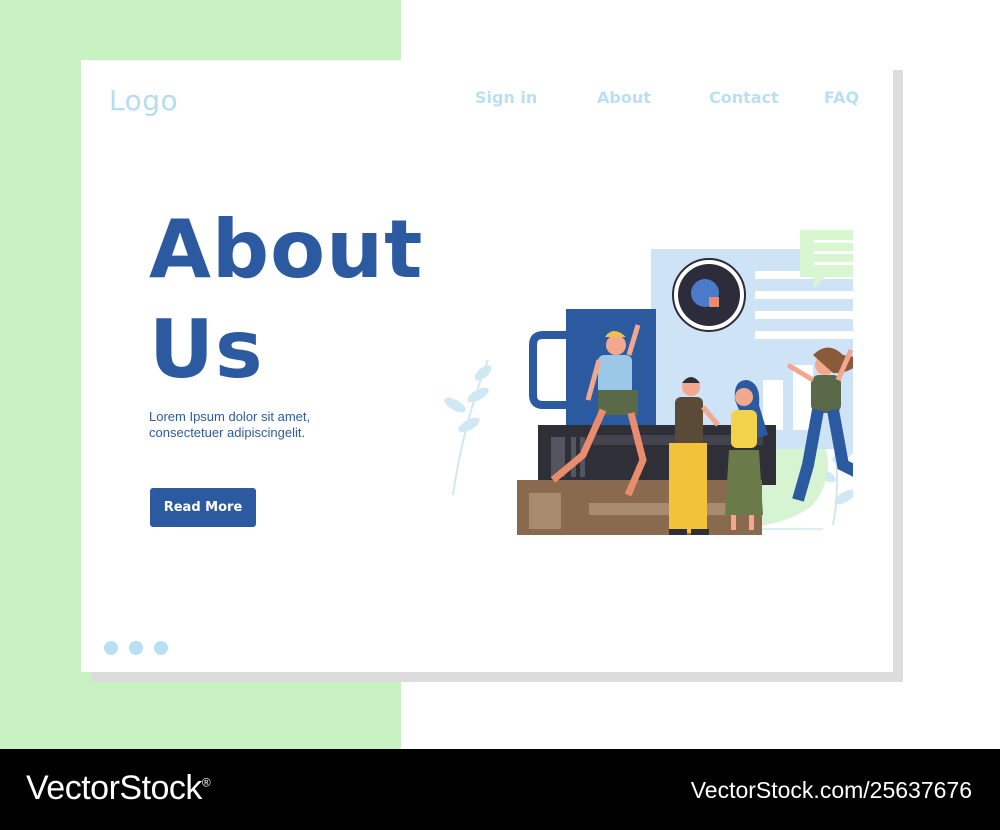 The width and height of the screenshot is (1000, 830). Describe the element at coordinates (227, 432) in the screenshot. I see `description-line-2: consectetuer adipiscingelit.` at that location.